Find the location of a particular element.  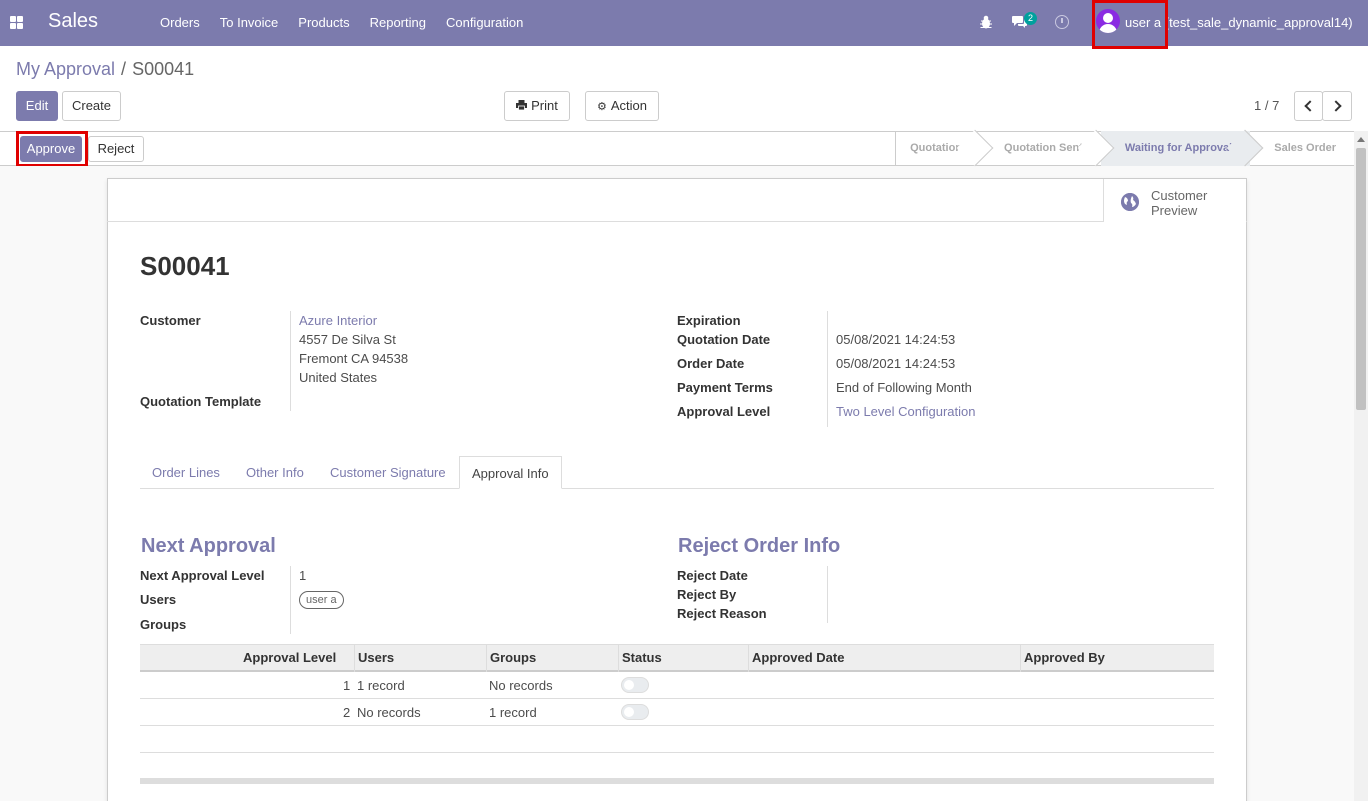

globe-icon is located at coordinates (1130, 202).